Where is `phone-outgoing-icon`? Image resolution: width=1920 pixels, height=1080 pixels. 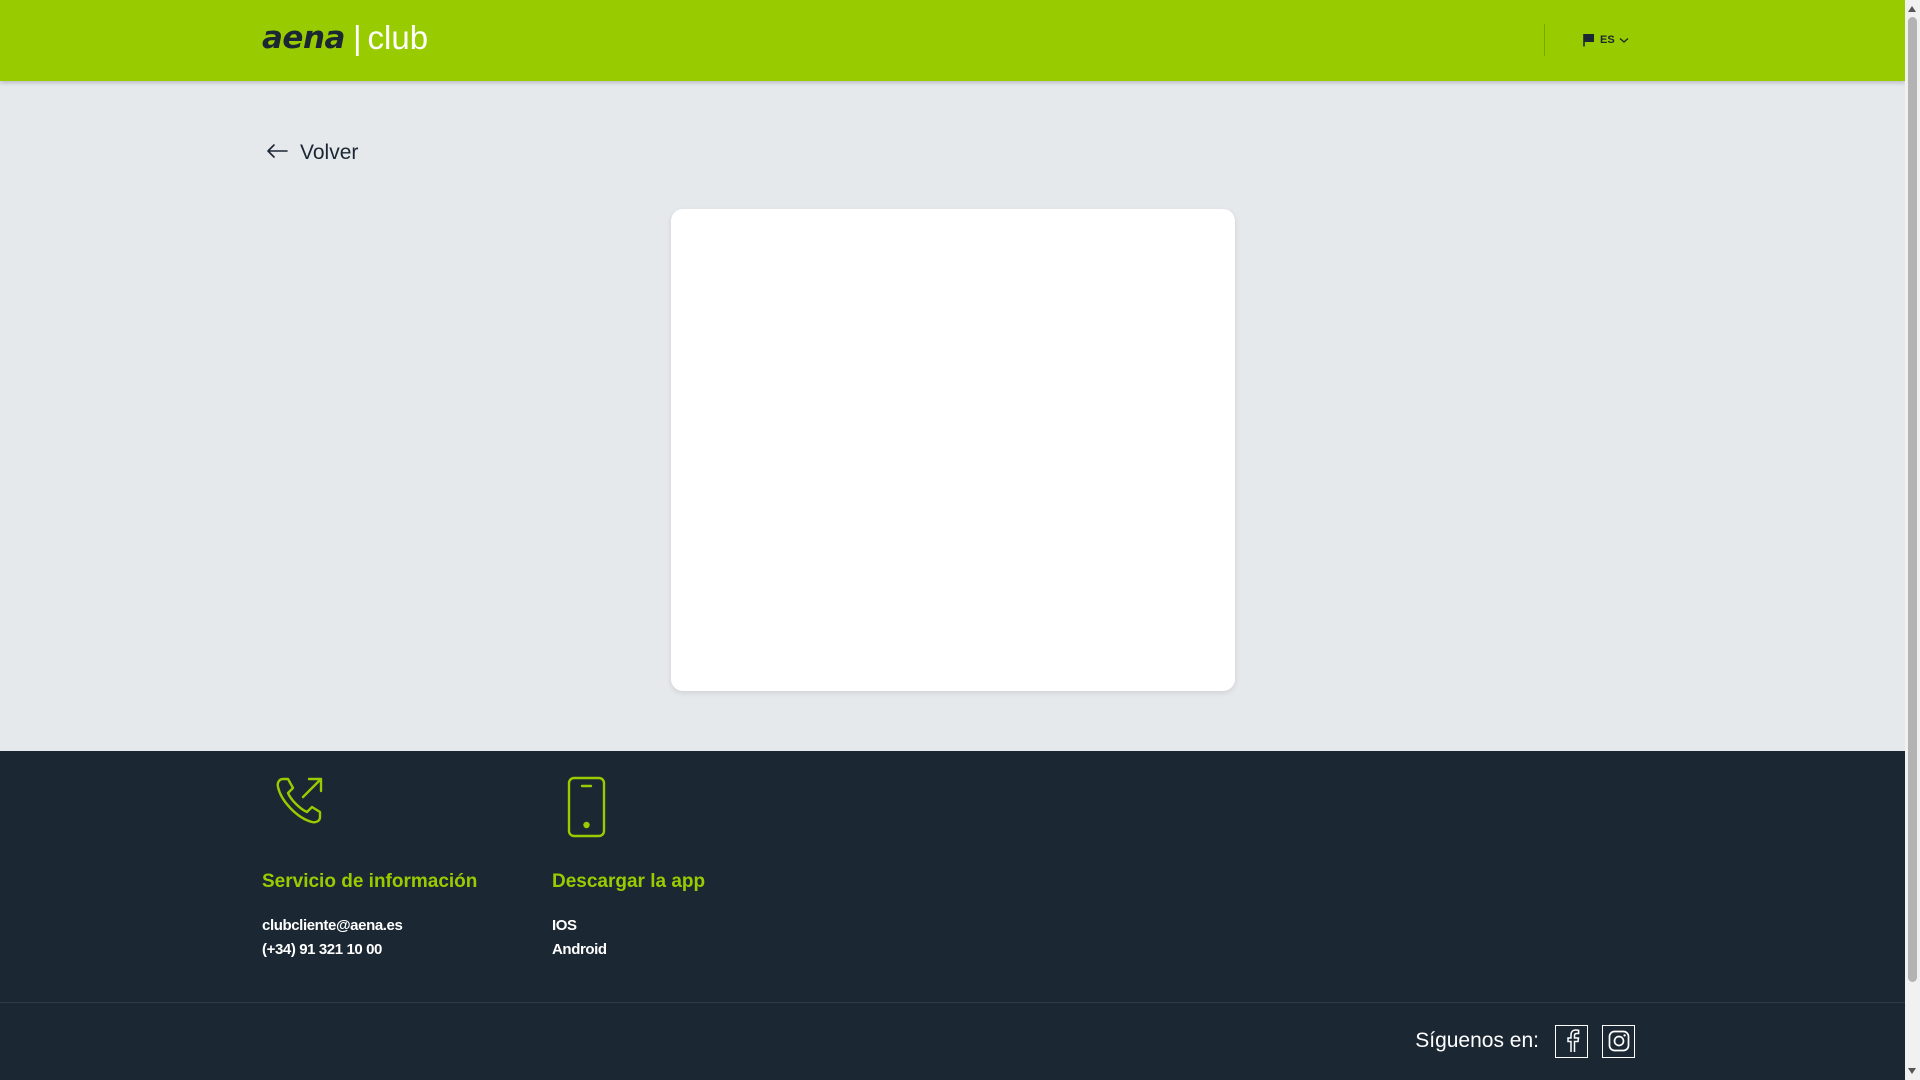 phone-outgoing-icon is located at coordinates (300, 803).